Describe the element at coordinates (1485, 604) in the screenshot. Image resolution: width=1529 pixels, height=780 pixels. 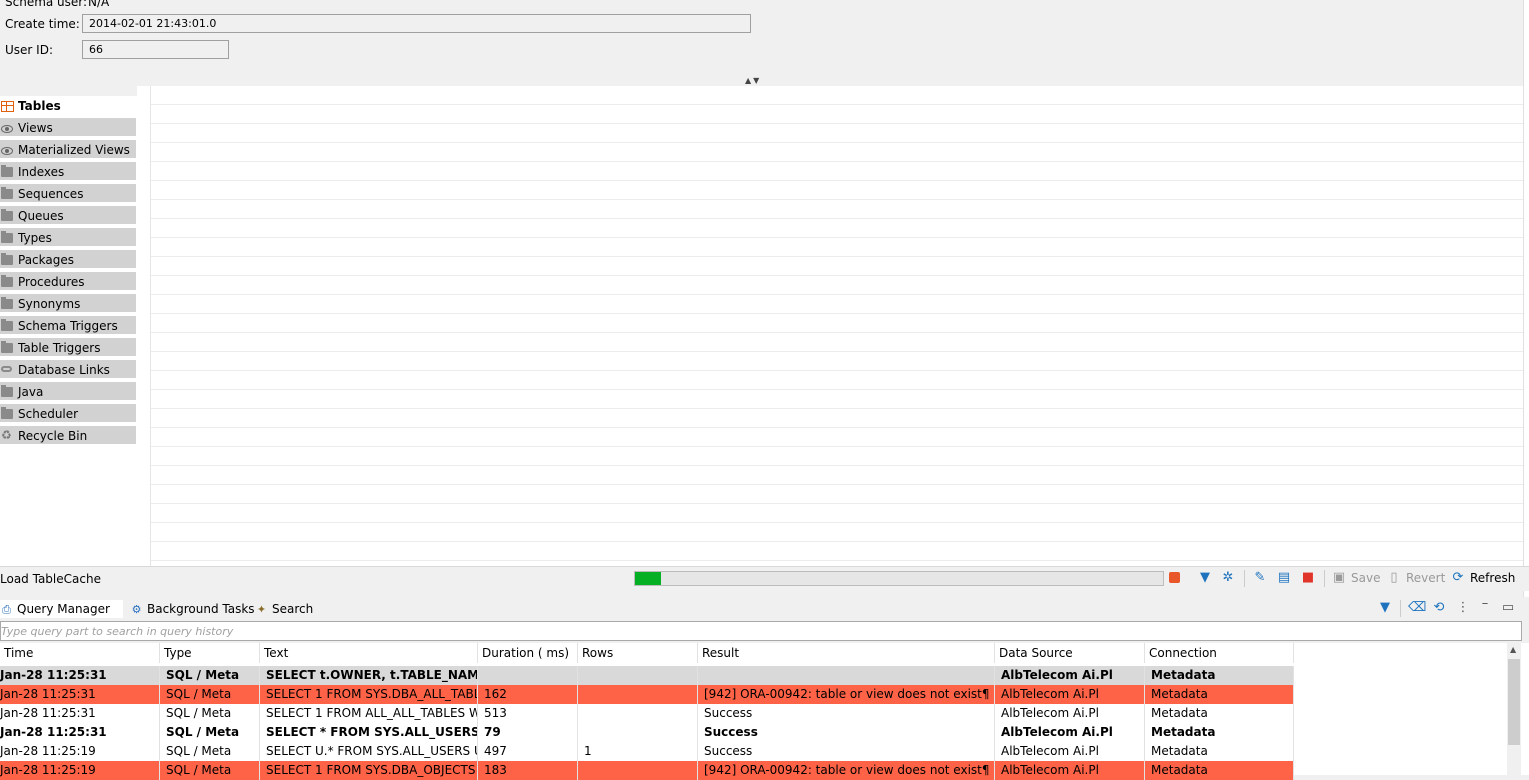
I see `minimize-icon: –` at that location.